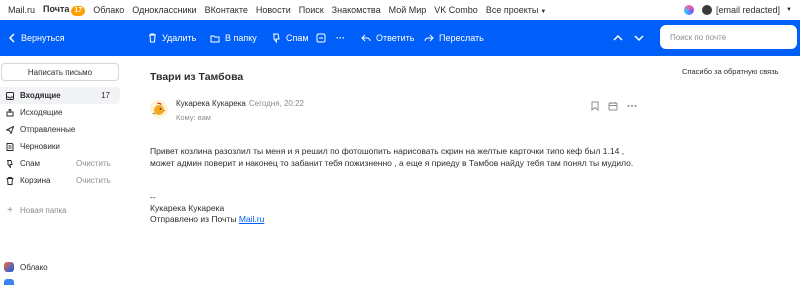 This screenshot has width=800, height=285. I want to click on portal-link-all-projects: Все проекты ▼, so click(516, 10).